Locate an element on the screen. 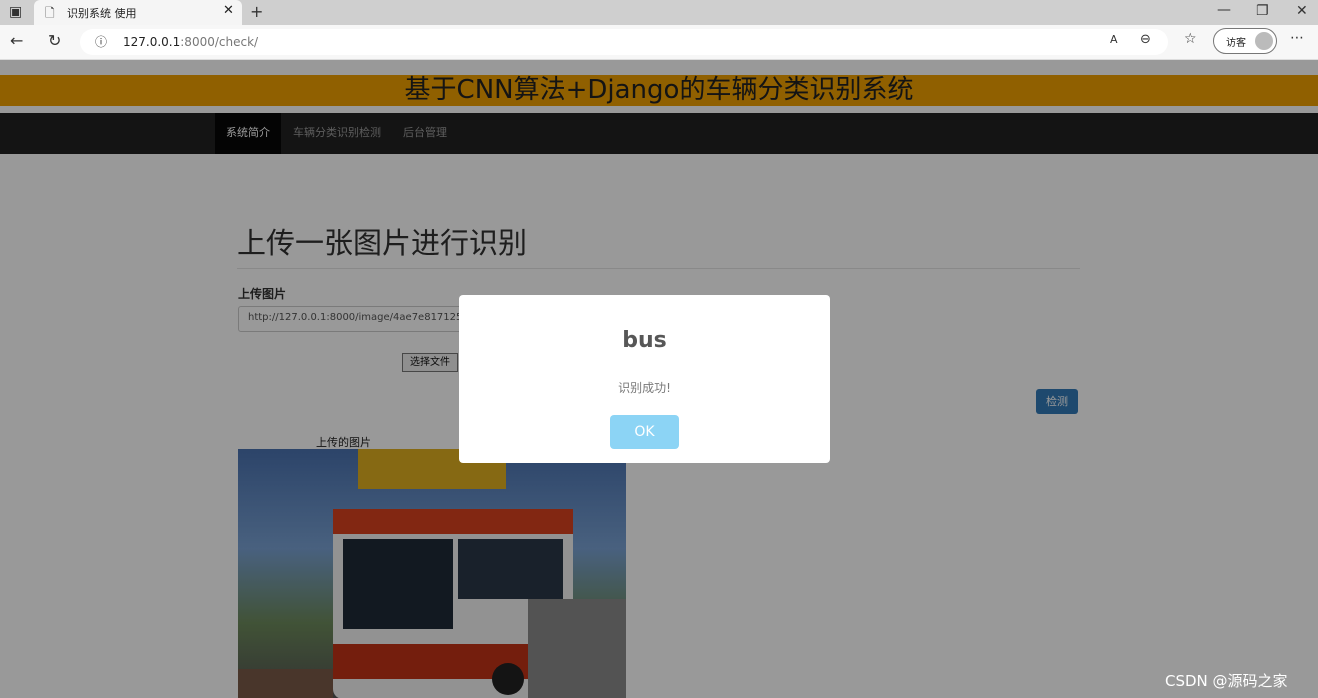 This screenshot has width=1318, height=698. tab-bar: ▣ 🗋 识别系统 使用 ✕ + — ❐ ✕ is located at coordinates (659, 12).